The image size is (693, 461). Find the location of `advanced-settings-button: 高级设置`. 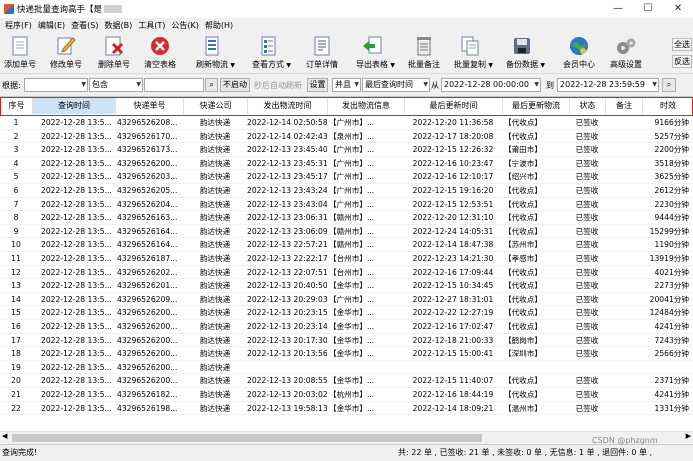

advanced-settings-button: 高级设置 is located at coordinates (626, 53).